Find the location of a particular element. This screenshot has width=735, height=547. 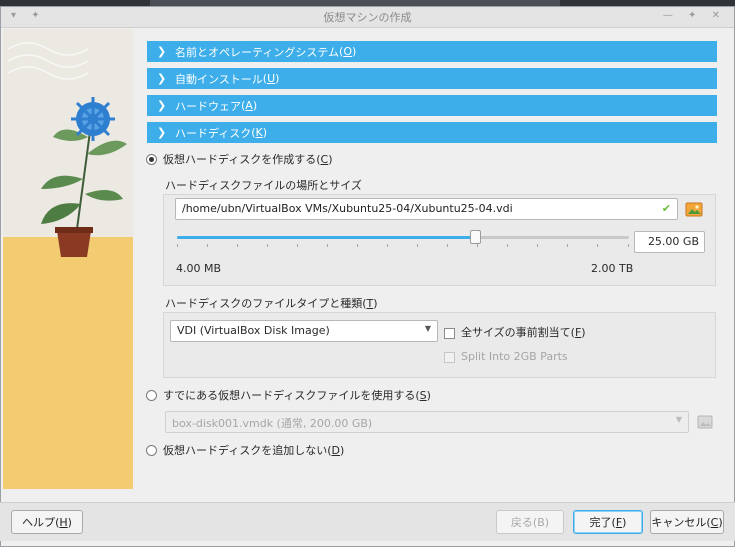

type-group-key: T is located at coordinates (370, 303).